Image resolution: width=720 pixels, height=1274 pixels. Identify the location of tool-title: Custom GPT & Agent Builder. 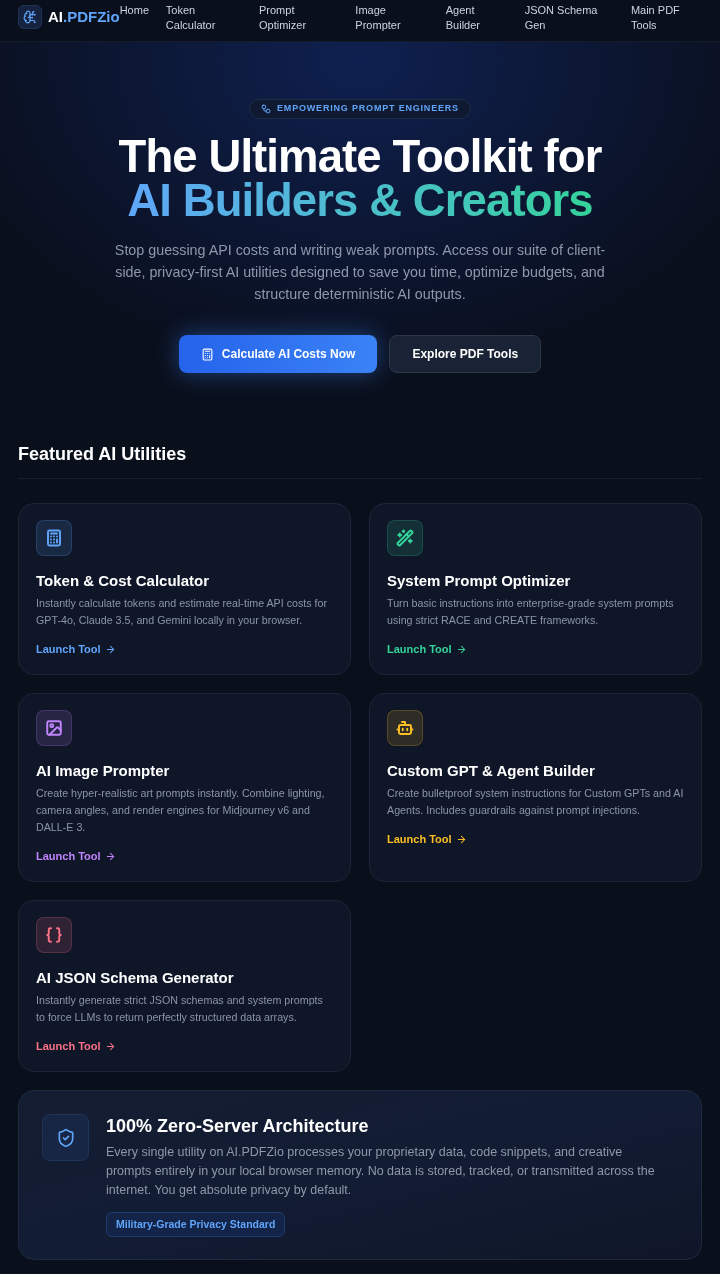
(491, 771).